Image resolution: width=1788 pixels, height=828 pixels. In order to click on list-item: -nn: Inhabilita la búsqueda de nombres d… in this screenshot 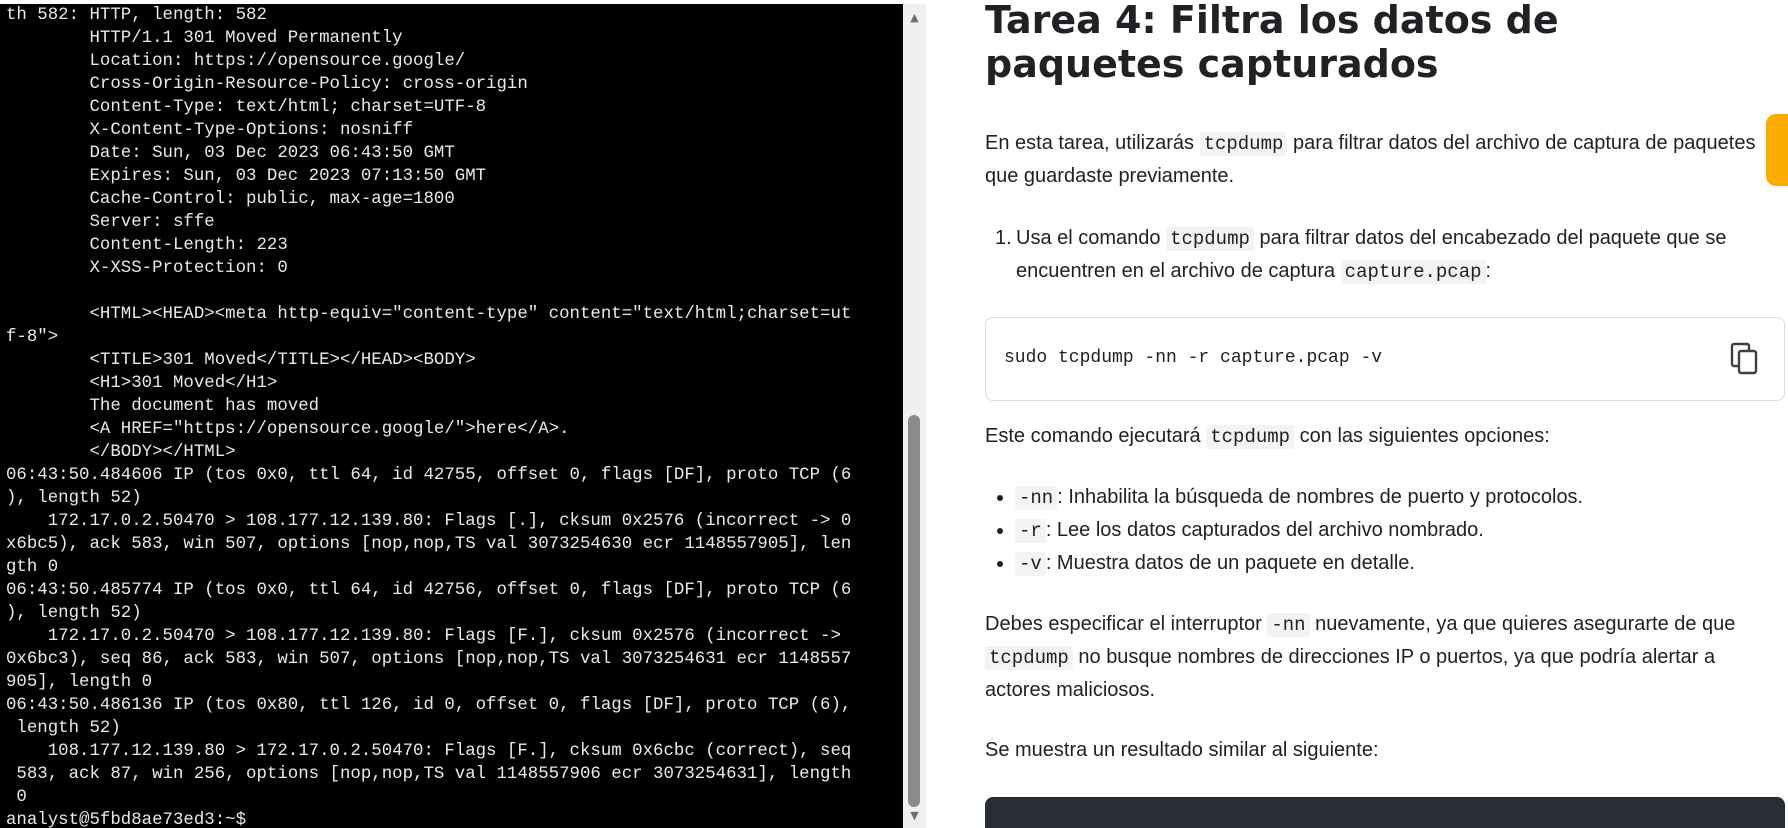, I will do `click(1299, 497)`.